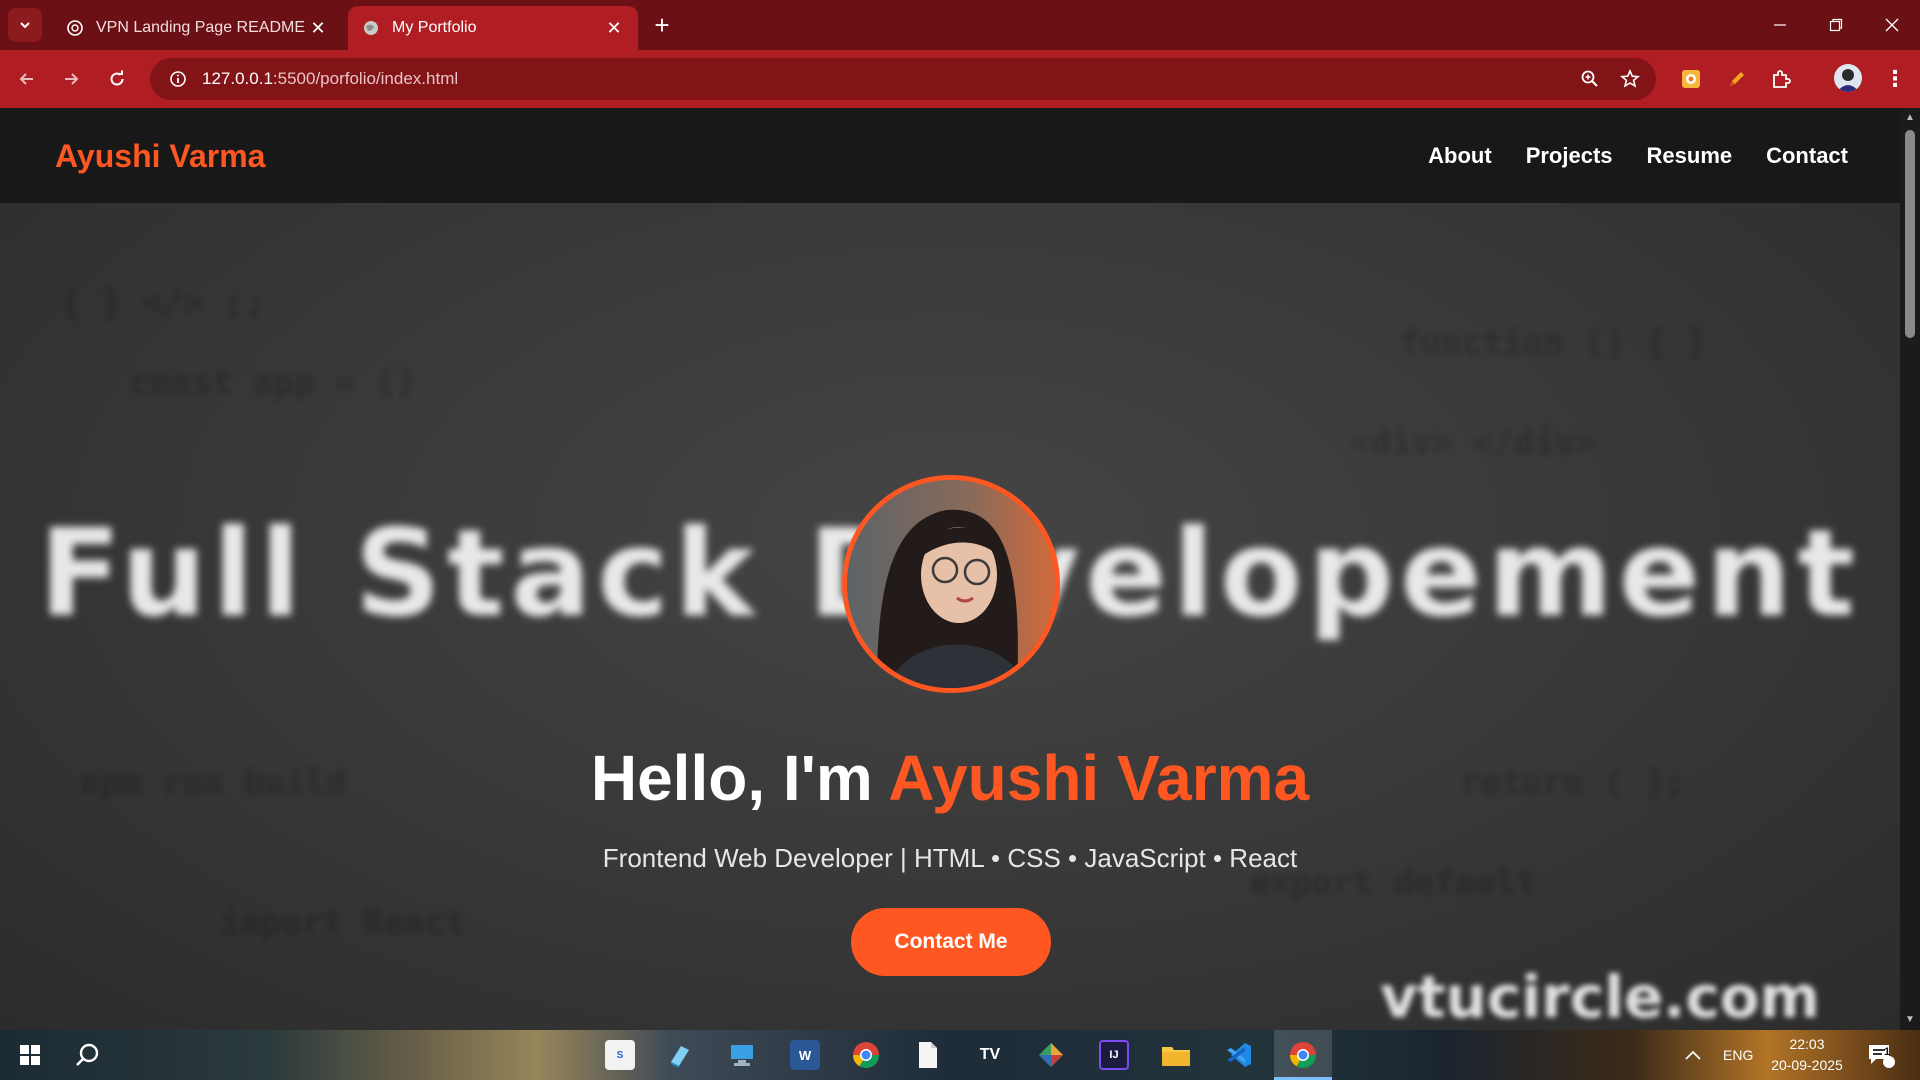  What do you see at coordinates (1239, 1055) in the screenshot?
I see `vscode-app-icon` at bounding box center [1239, 1055].